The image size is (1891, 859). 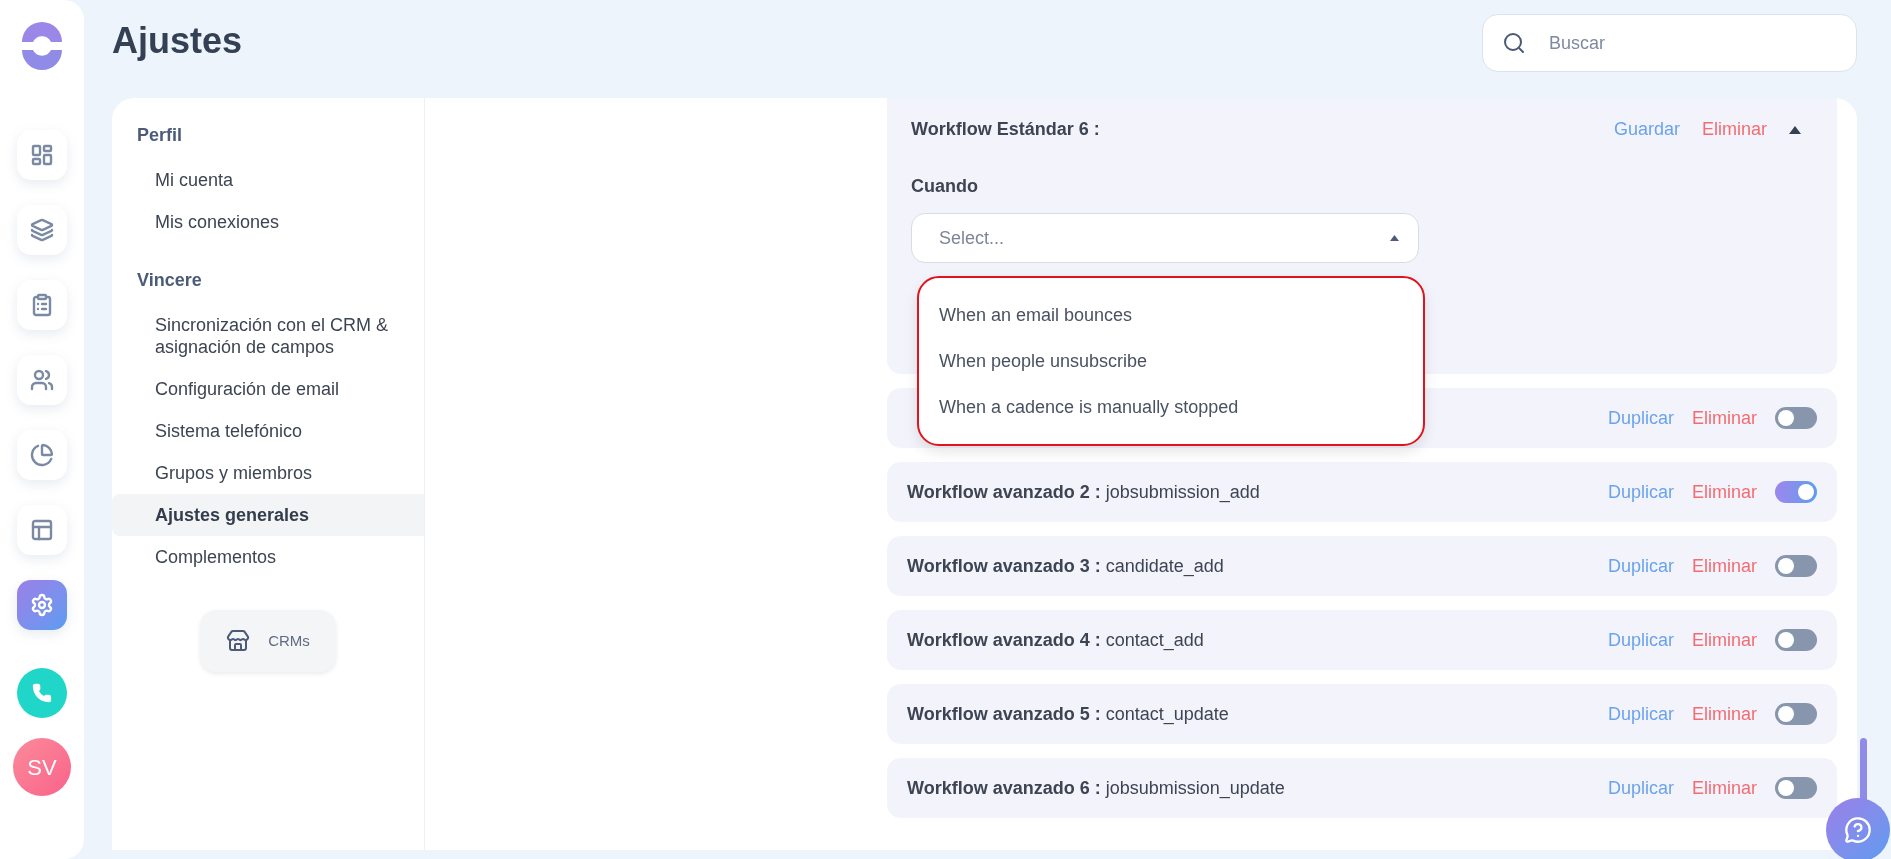 I want to click on menu-item: Grupos y miembros, so click(x=268, y=473).